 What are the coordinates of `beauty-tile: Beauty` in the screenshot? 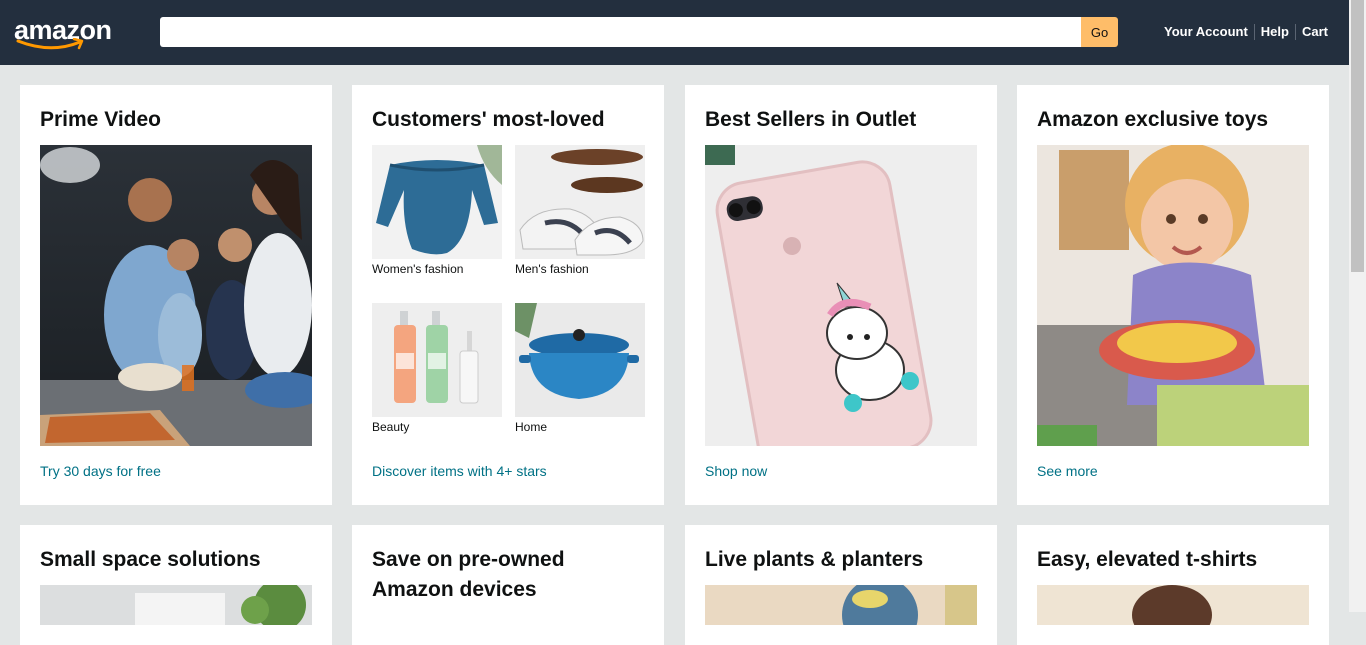 It's located at (437, 368).